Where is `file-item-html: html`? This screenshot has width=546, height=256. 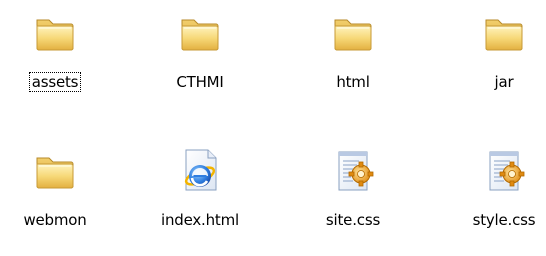 file-item-html: html is located at coordinates (353, 63).